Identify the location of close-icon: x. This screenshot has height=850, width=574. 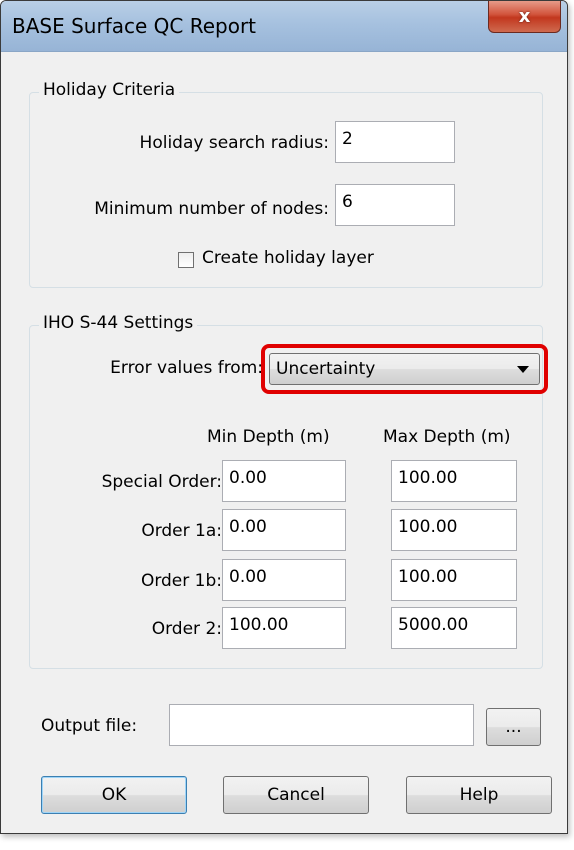
(524, 16).